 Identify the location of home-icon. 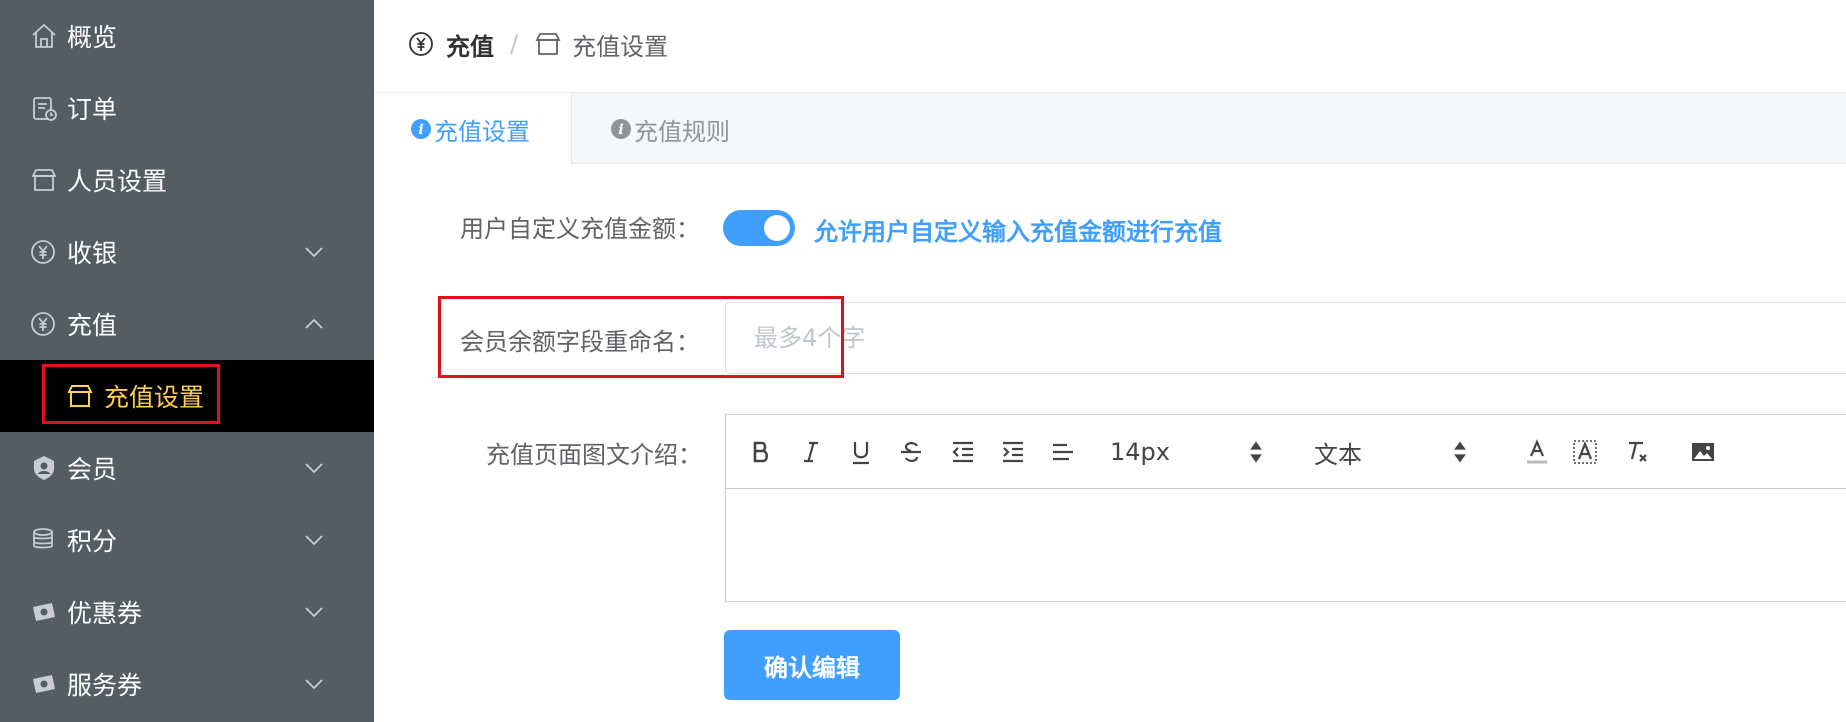
(44, 35).